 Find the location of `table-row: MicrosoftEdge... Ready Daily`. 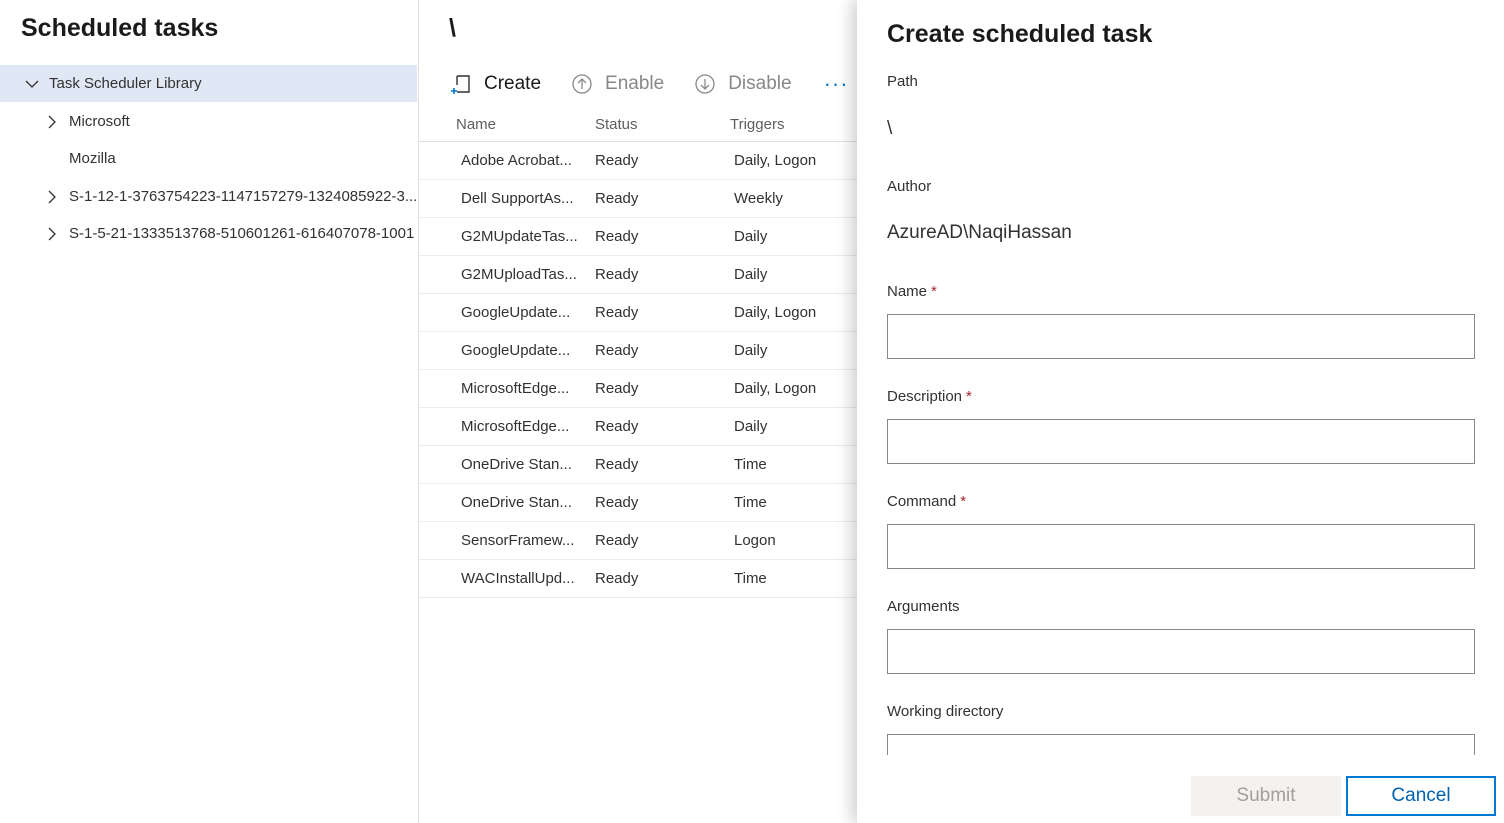

table-row: MicrosoftEdge... Ready Daily is located at coordinates (638, 427).